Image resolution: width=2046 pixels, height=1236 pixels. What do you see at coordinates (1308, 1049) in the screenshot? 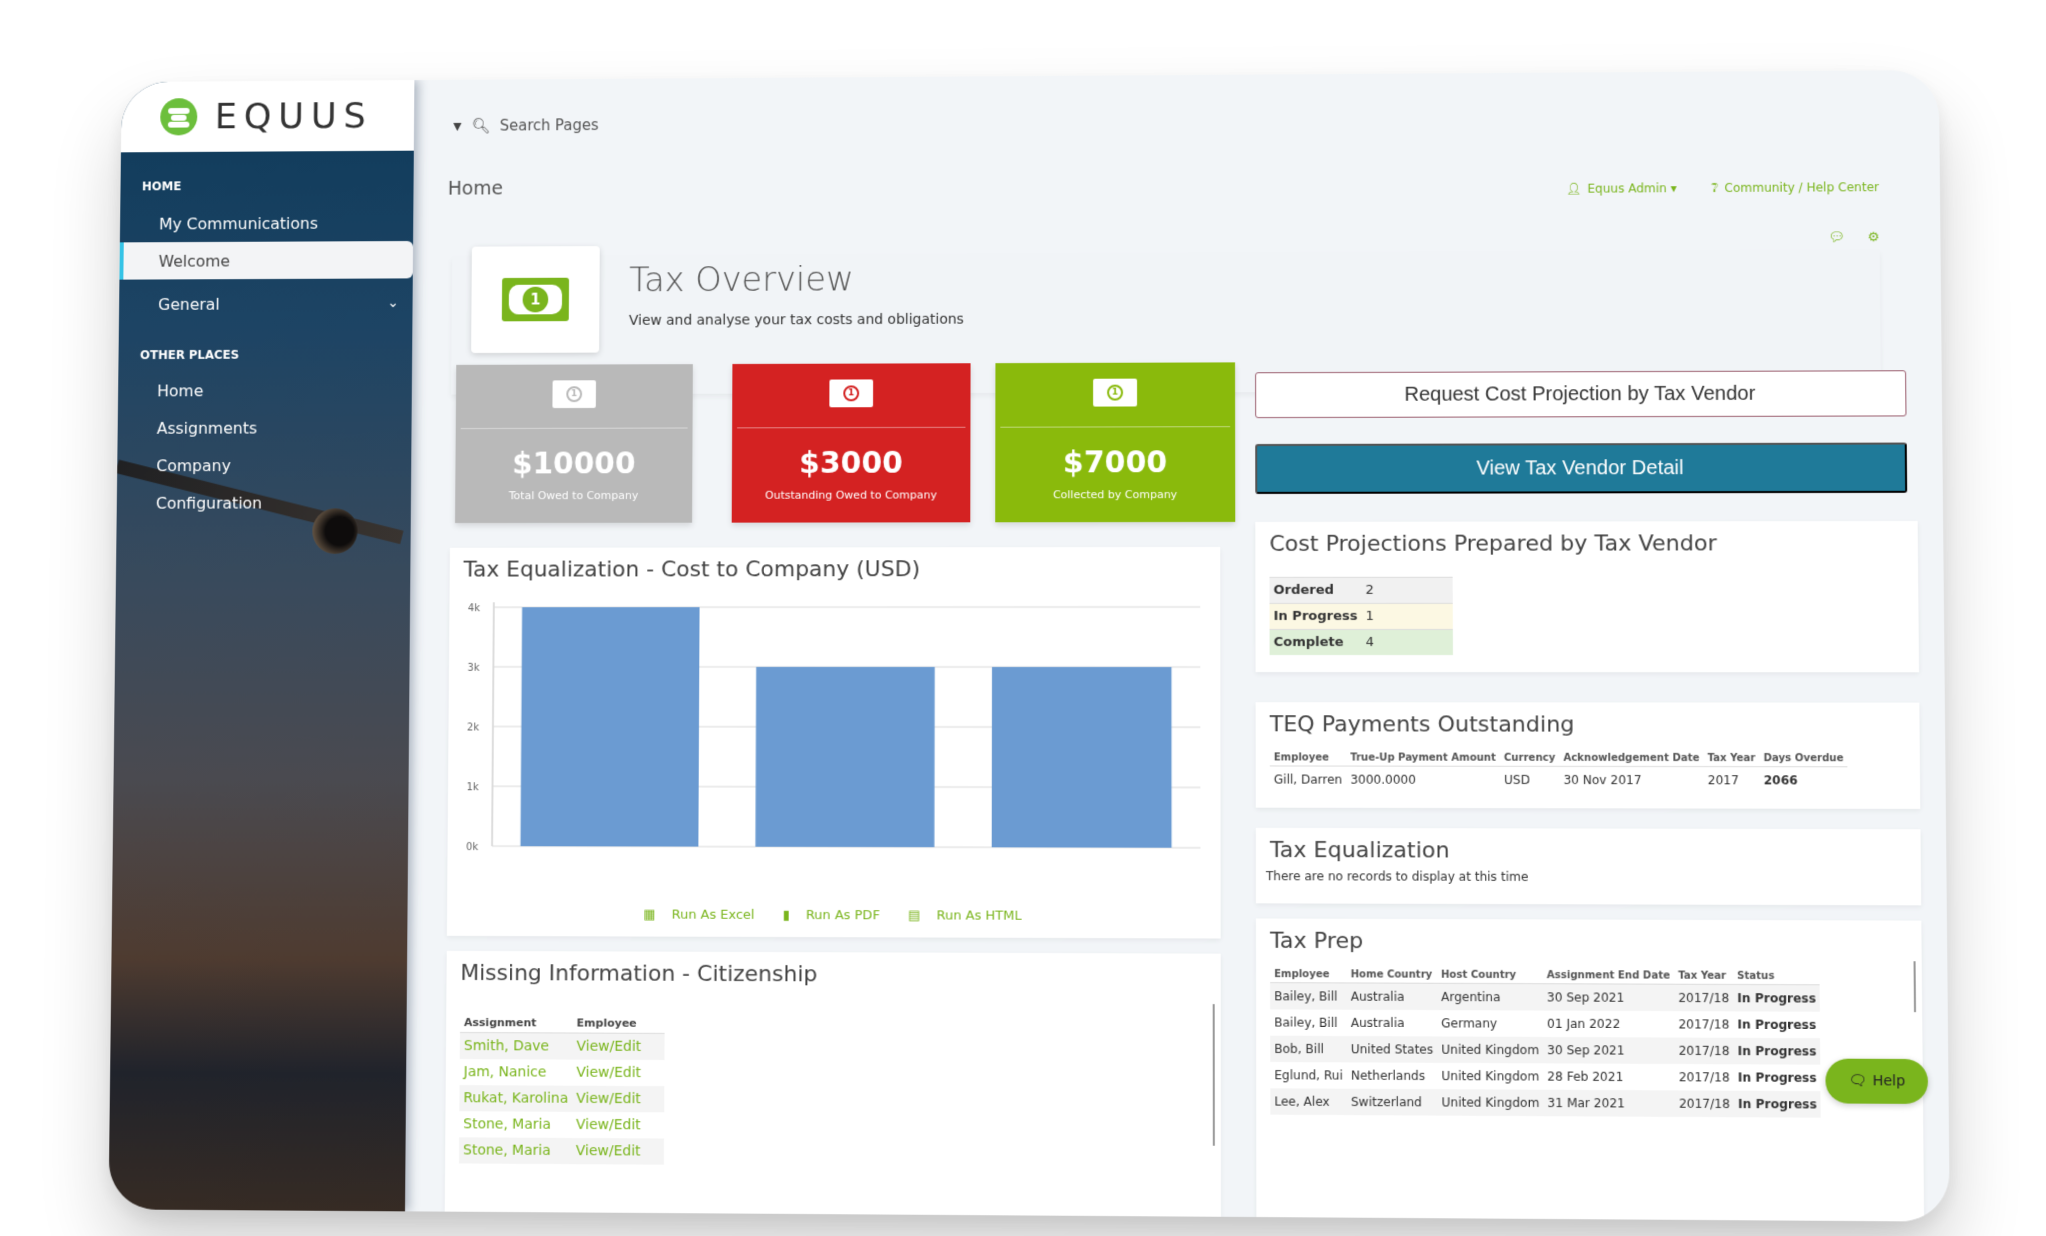
I see `employee-link: Bob, Bill` at bounding box center [1308, 1049].